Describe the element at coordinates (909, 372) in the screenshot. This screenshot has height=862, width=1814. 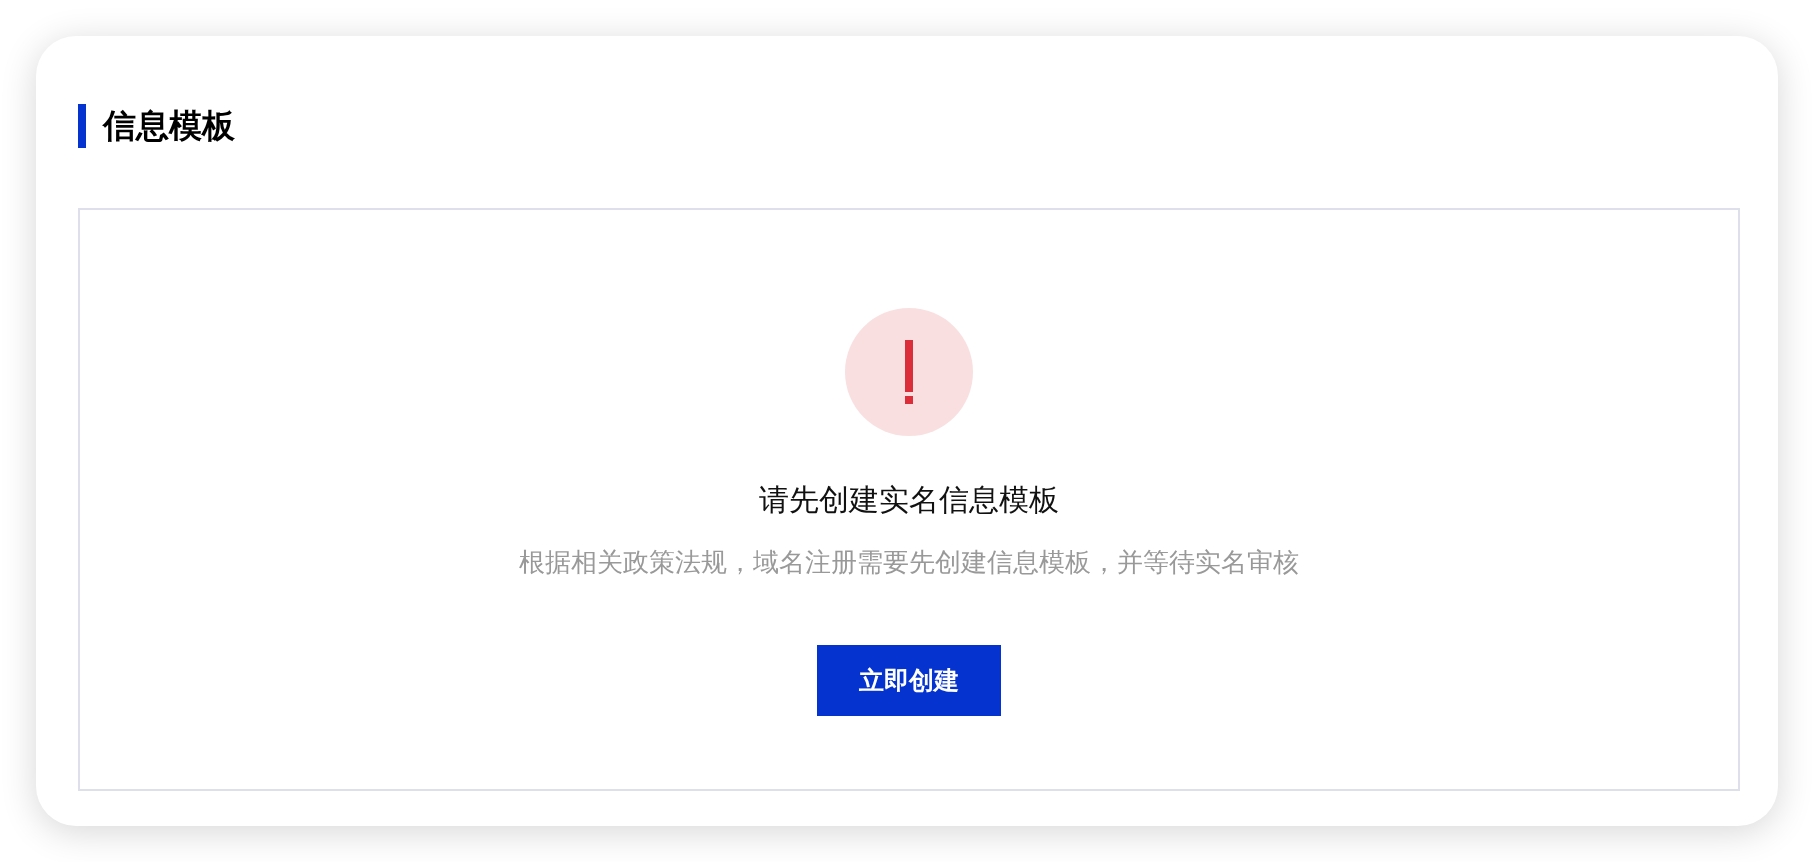
I see `warning-icon` at that location.